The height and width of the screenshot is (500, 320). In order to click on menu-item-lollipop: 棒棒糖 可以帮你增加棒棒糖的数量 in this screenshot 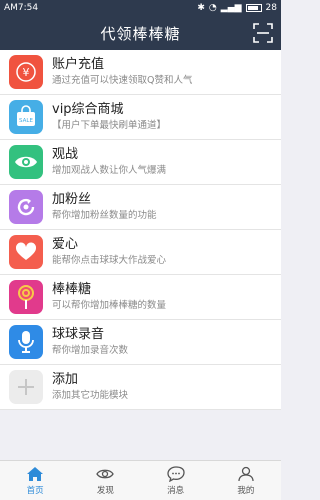, I will do `click(140, 297)`.